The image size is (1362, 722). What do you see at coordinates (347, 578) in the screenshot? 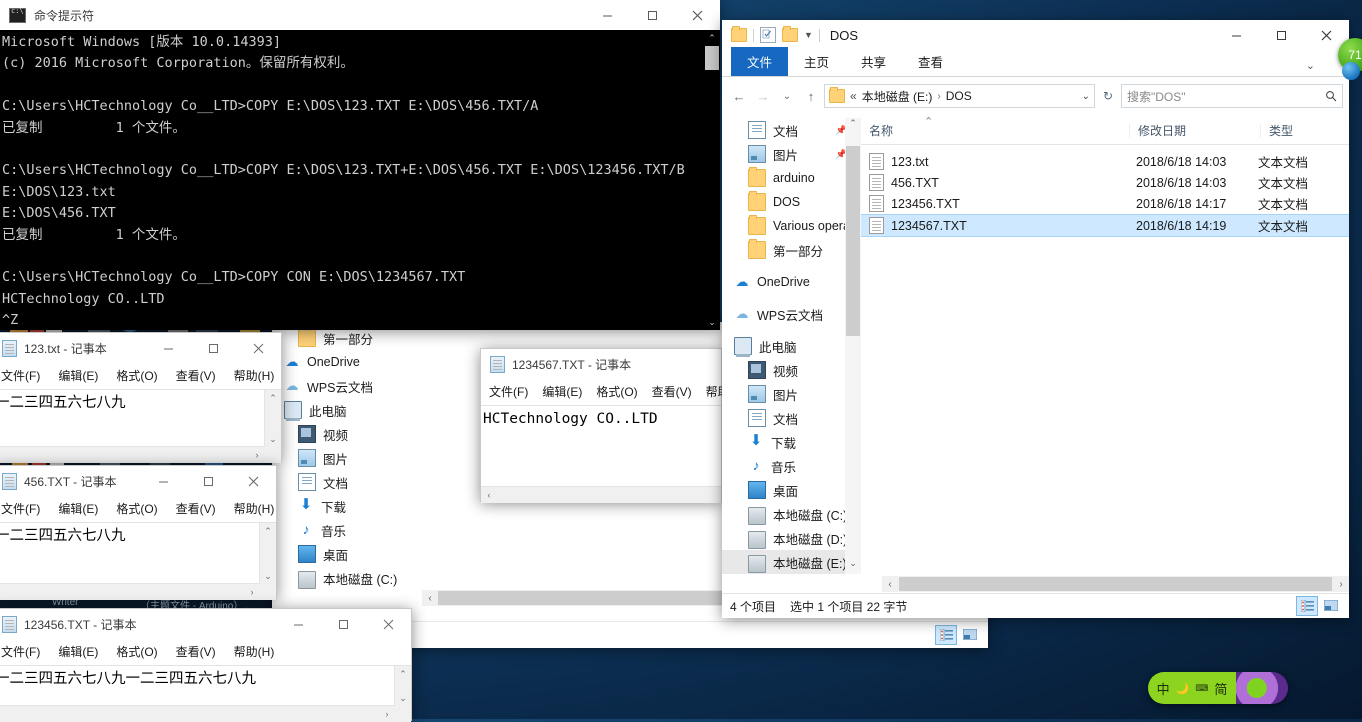
I see `nav-item-bg-本地磁盘 (C:): 本地磁盘 (C:)` at bounding box center [347, 578].